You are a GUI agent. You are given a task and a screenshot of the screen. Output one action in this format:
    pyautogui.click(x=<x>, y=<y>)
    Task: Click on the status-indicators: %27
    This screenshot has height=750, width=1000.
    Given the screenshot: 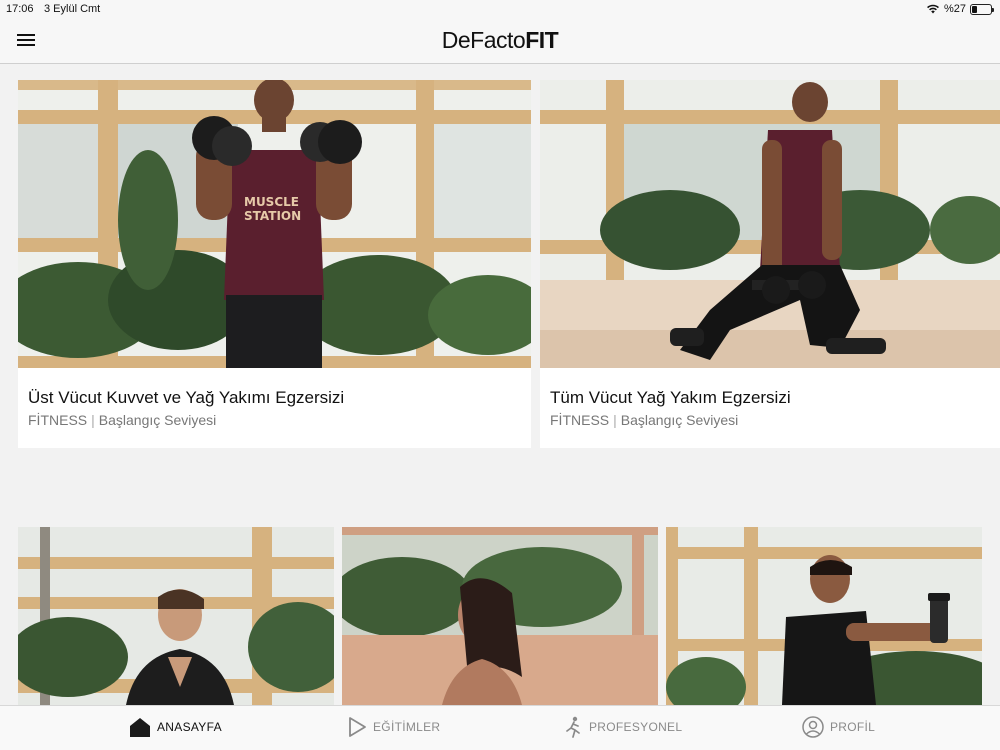 What is the action you would take?
    pyautogui.click(x=960, y=9)
    